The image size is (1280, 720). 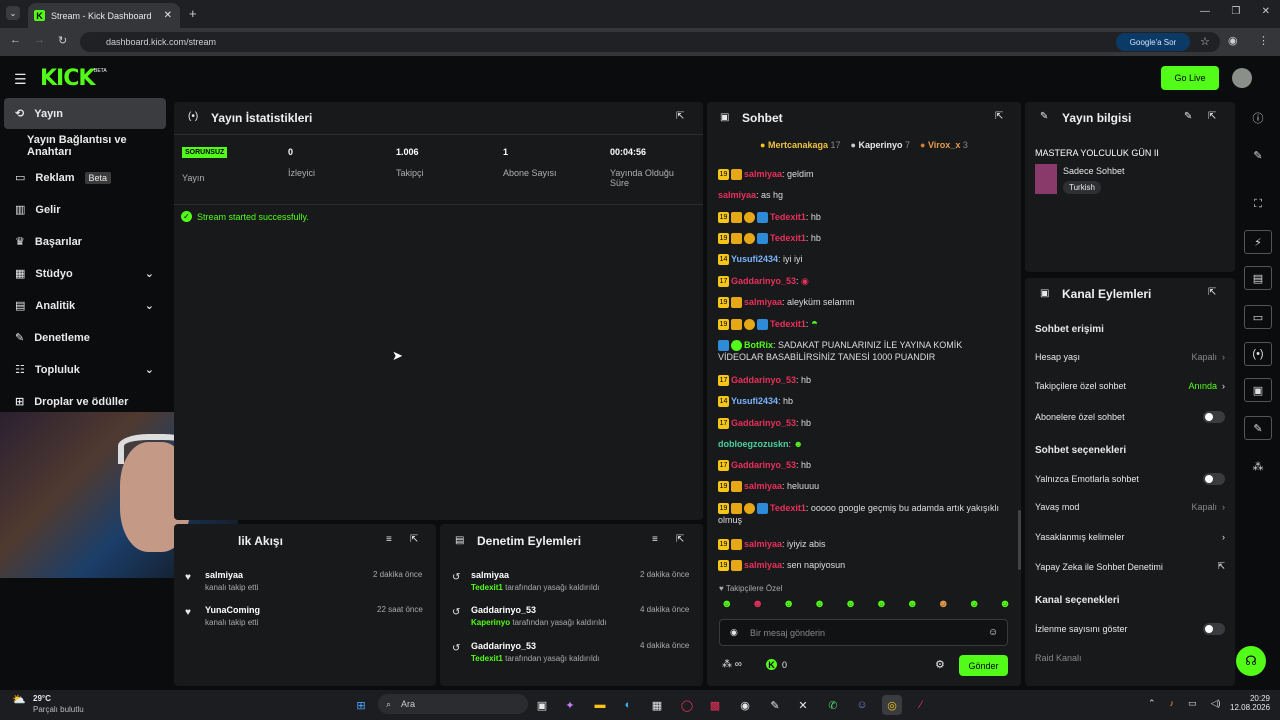 I want to click on sidebar-item-ads: ▭ Reklam Beta, so click(x=85, y=177).